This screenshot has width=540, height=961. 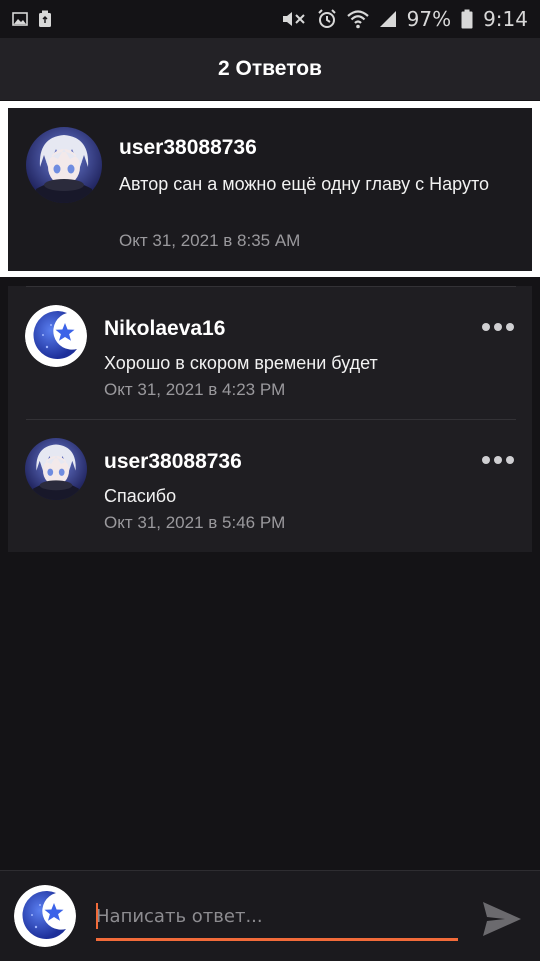 I want to click on signal-icon, so click(x=388, y=19).